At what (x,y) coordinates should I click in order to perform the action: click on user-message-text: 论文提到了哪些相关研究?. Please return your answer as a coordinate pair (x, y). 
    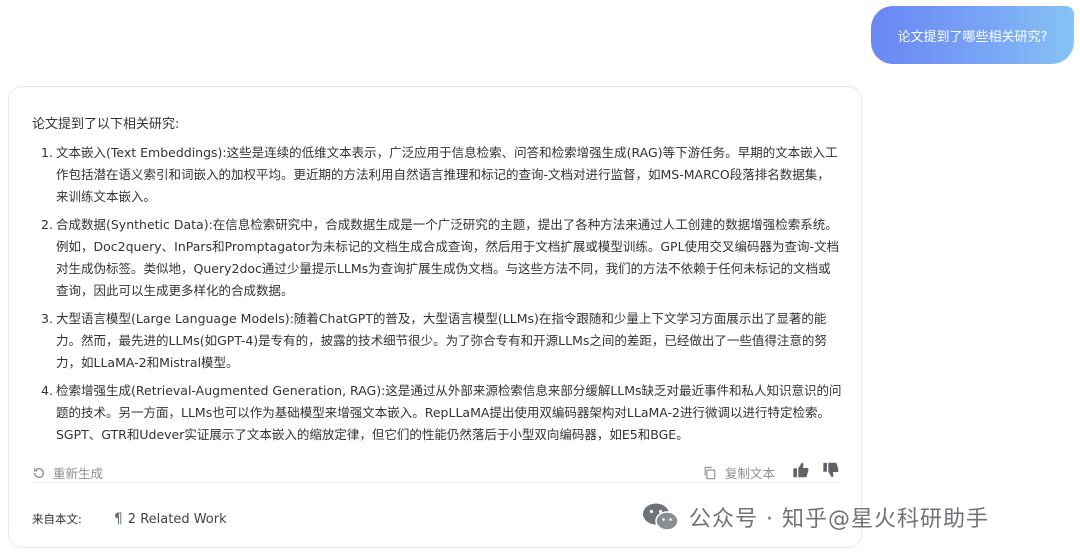
    Looking at the image, I should click on (972, 37).